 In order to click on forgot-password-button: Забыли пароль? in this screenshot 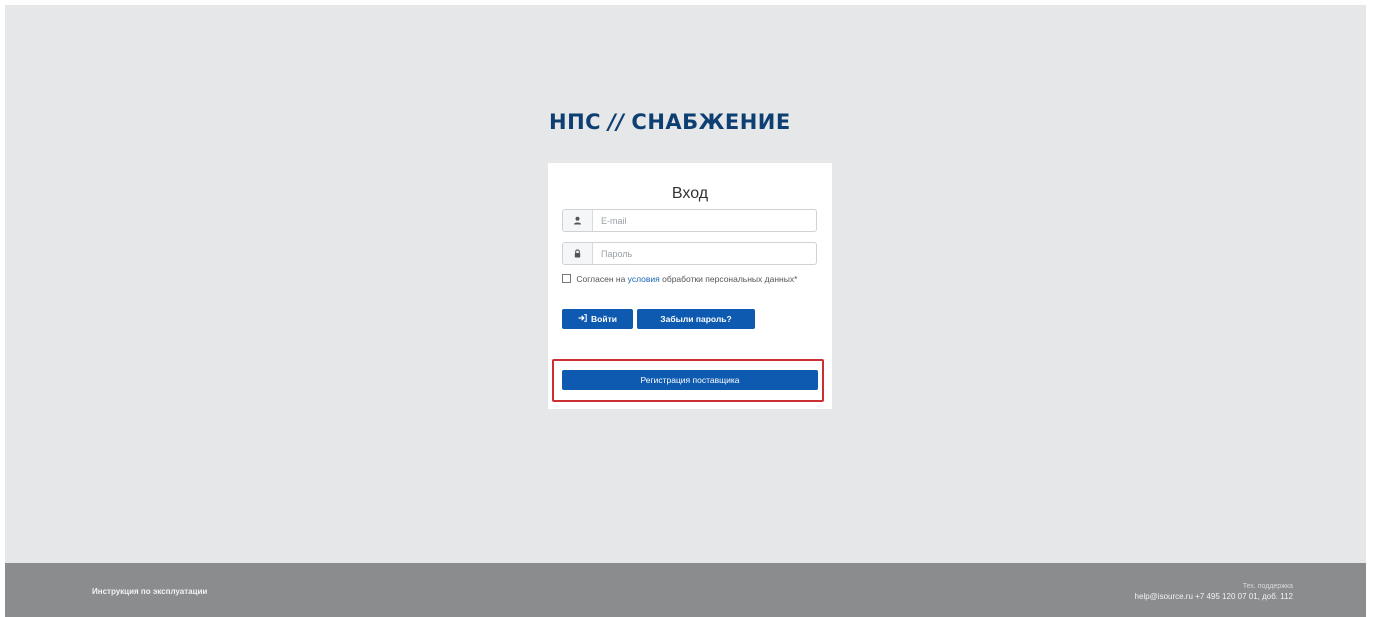, I will do `click(696, 319)`.